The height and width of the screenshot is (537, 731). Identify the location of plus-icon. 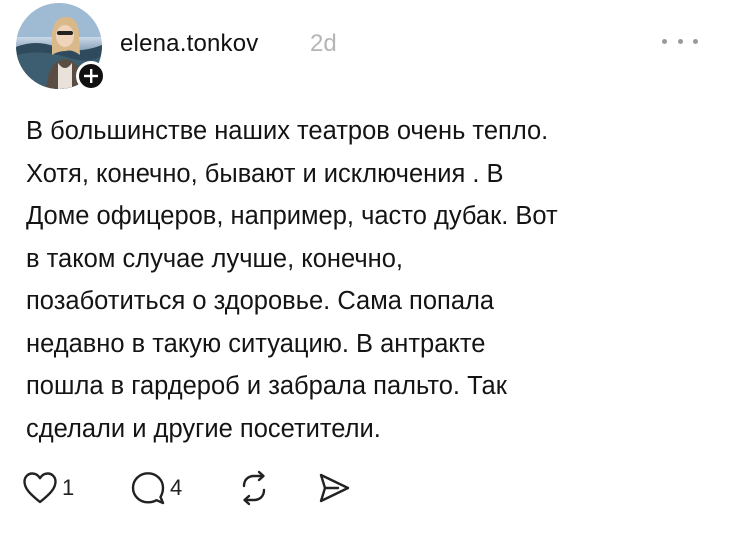
(91, 76).